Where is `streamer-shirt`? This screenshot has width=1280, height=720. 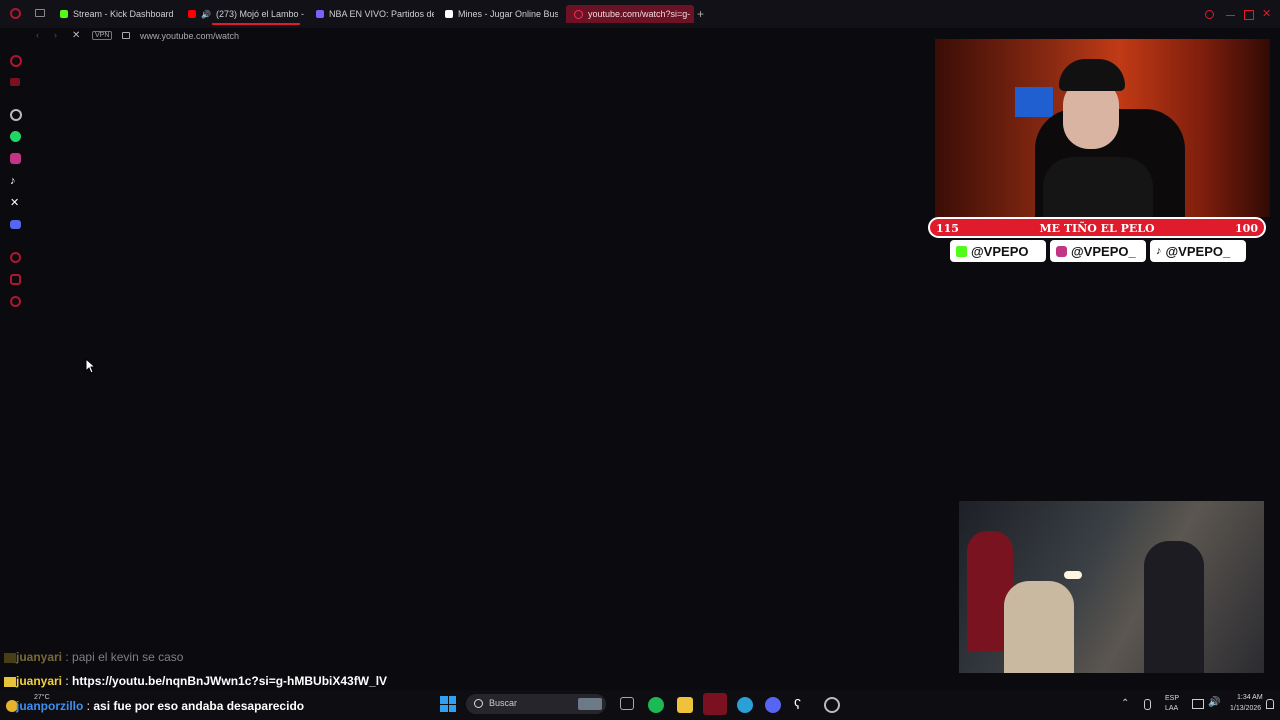
streamer-shirt is located at coordinates (1098, 187).